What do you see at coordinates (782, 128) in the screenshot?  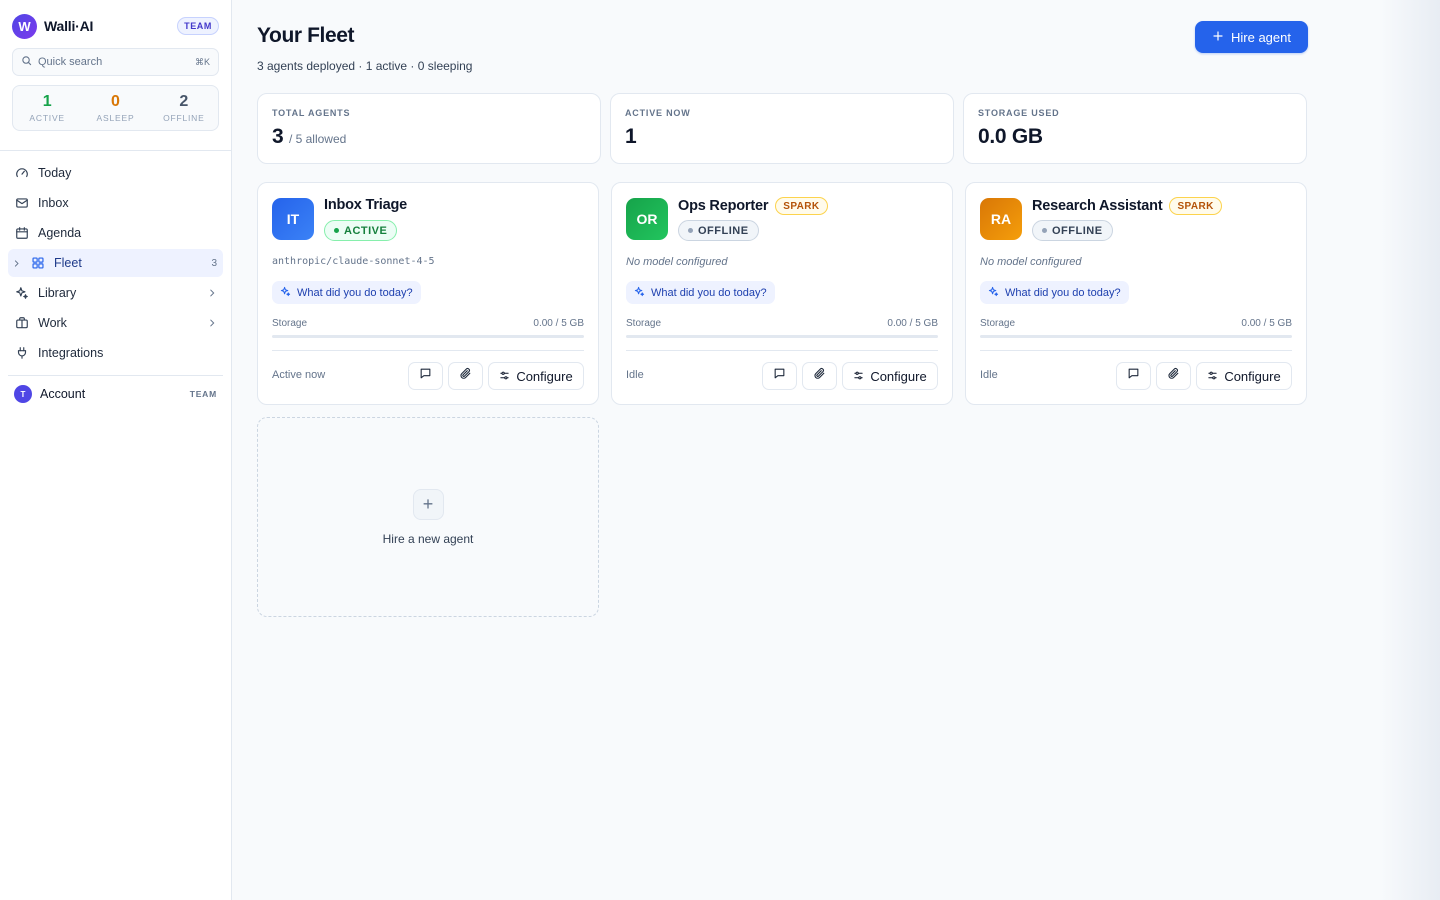 I see `metric-active-now: ACTIVE NOW 1` at bounding box center [782, 128].